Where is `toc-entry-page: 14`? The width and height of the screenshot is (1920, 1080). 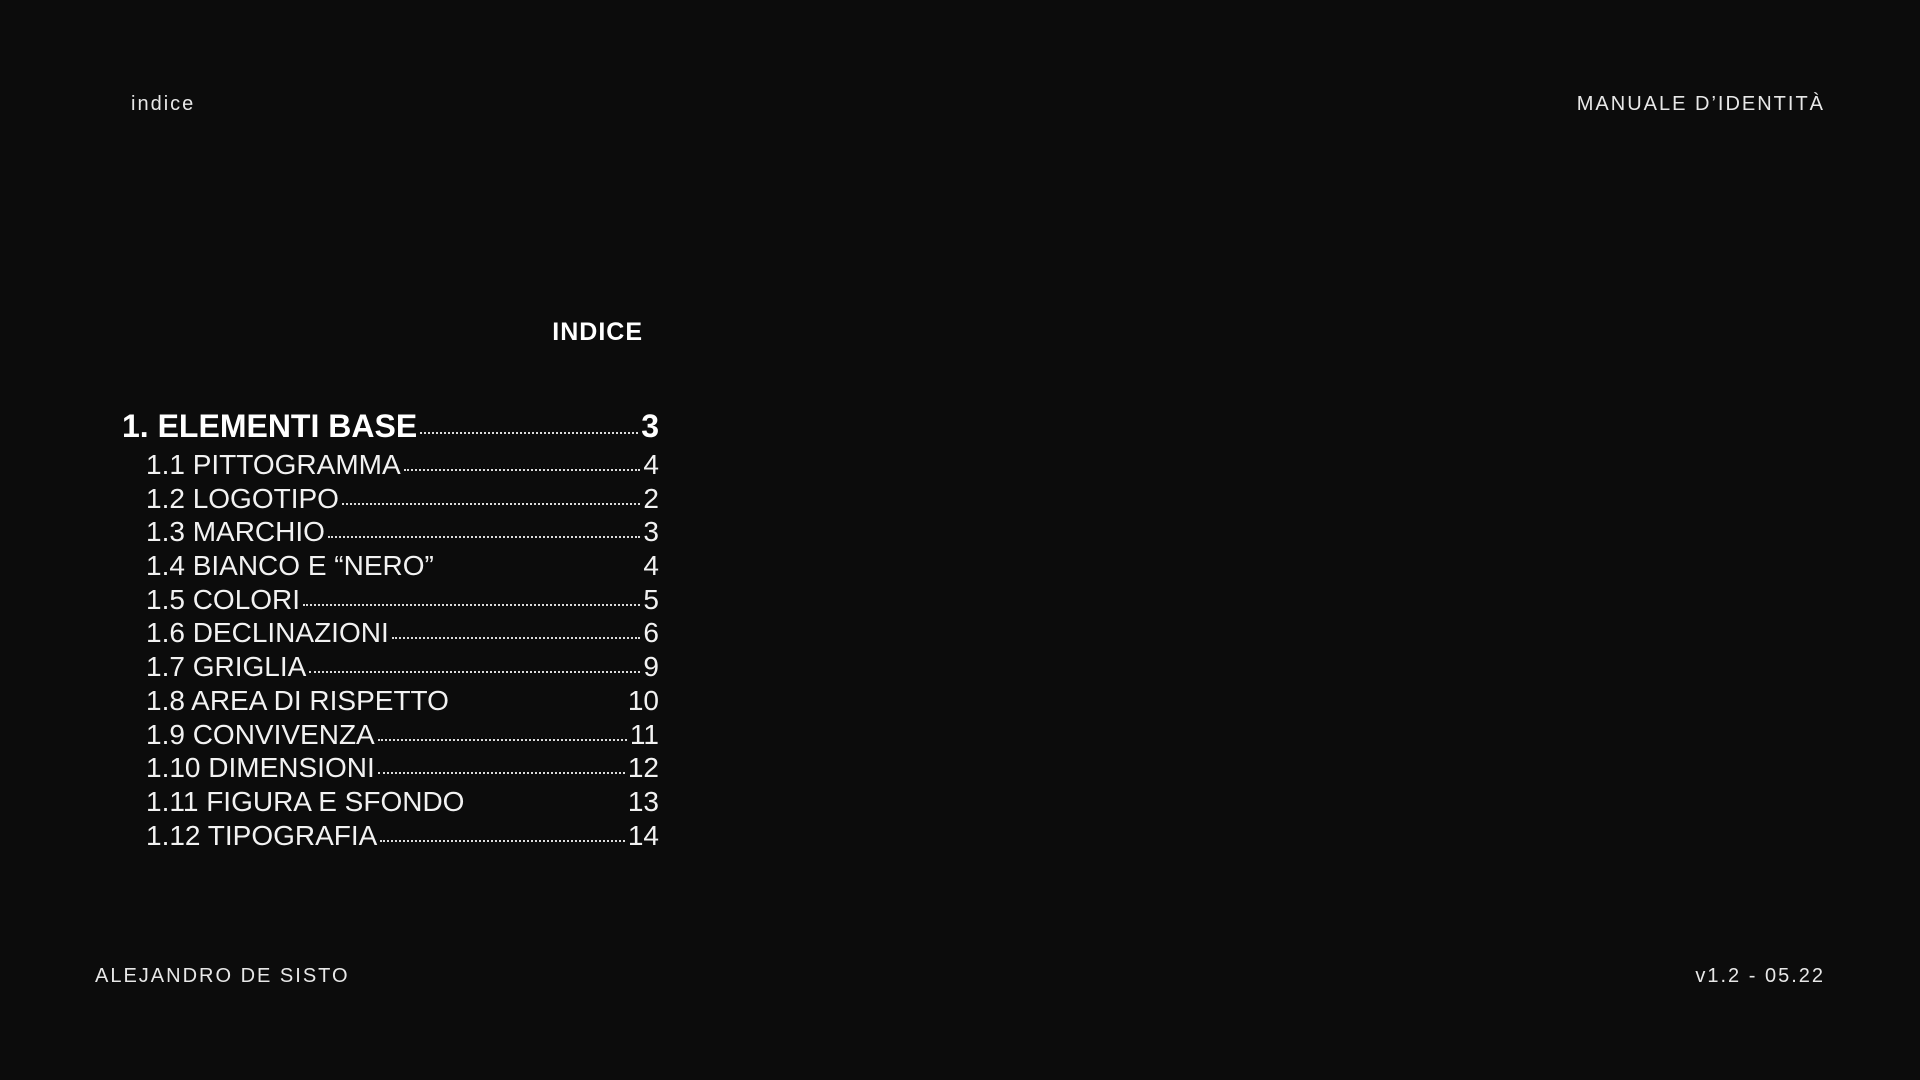 toc-entry-page: 14 is located at coordinates (643, 835).